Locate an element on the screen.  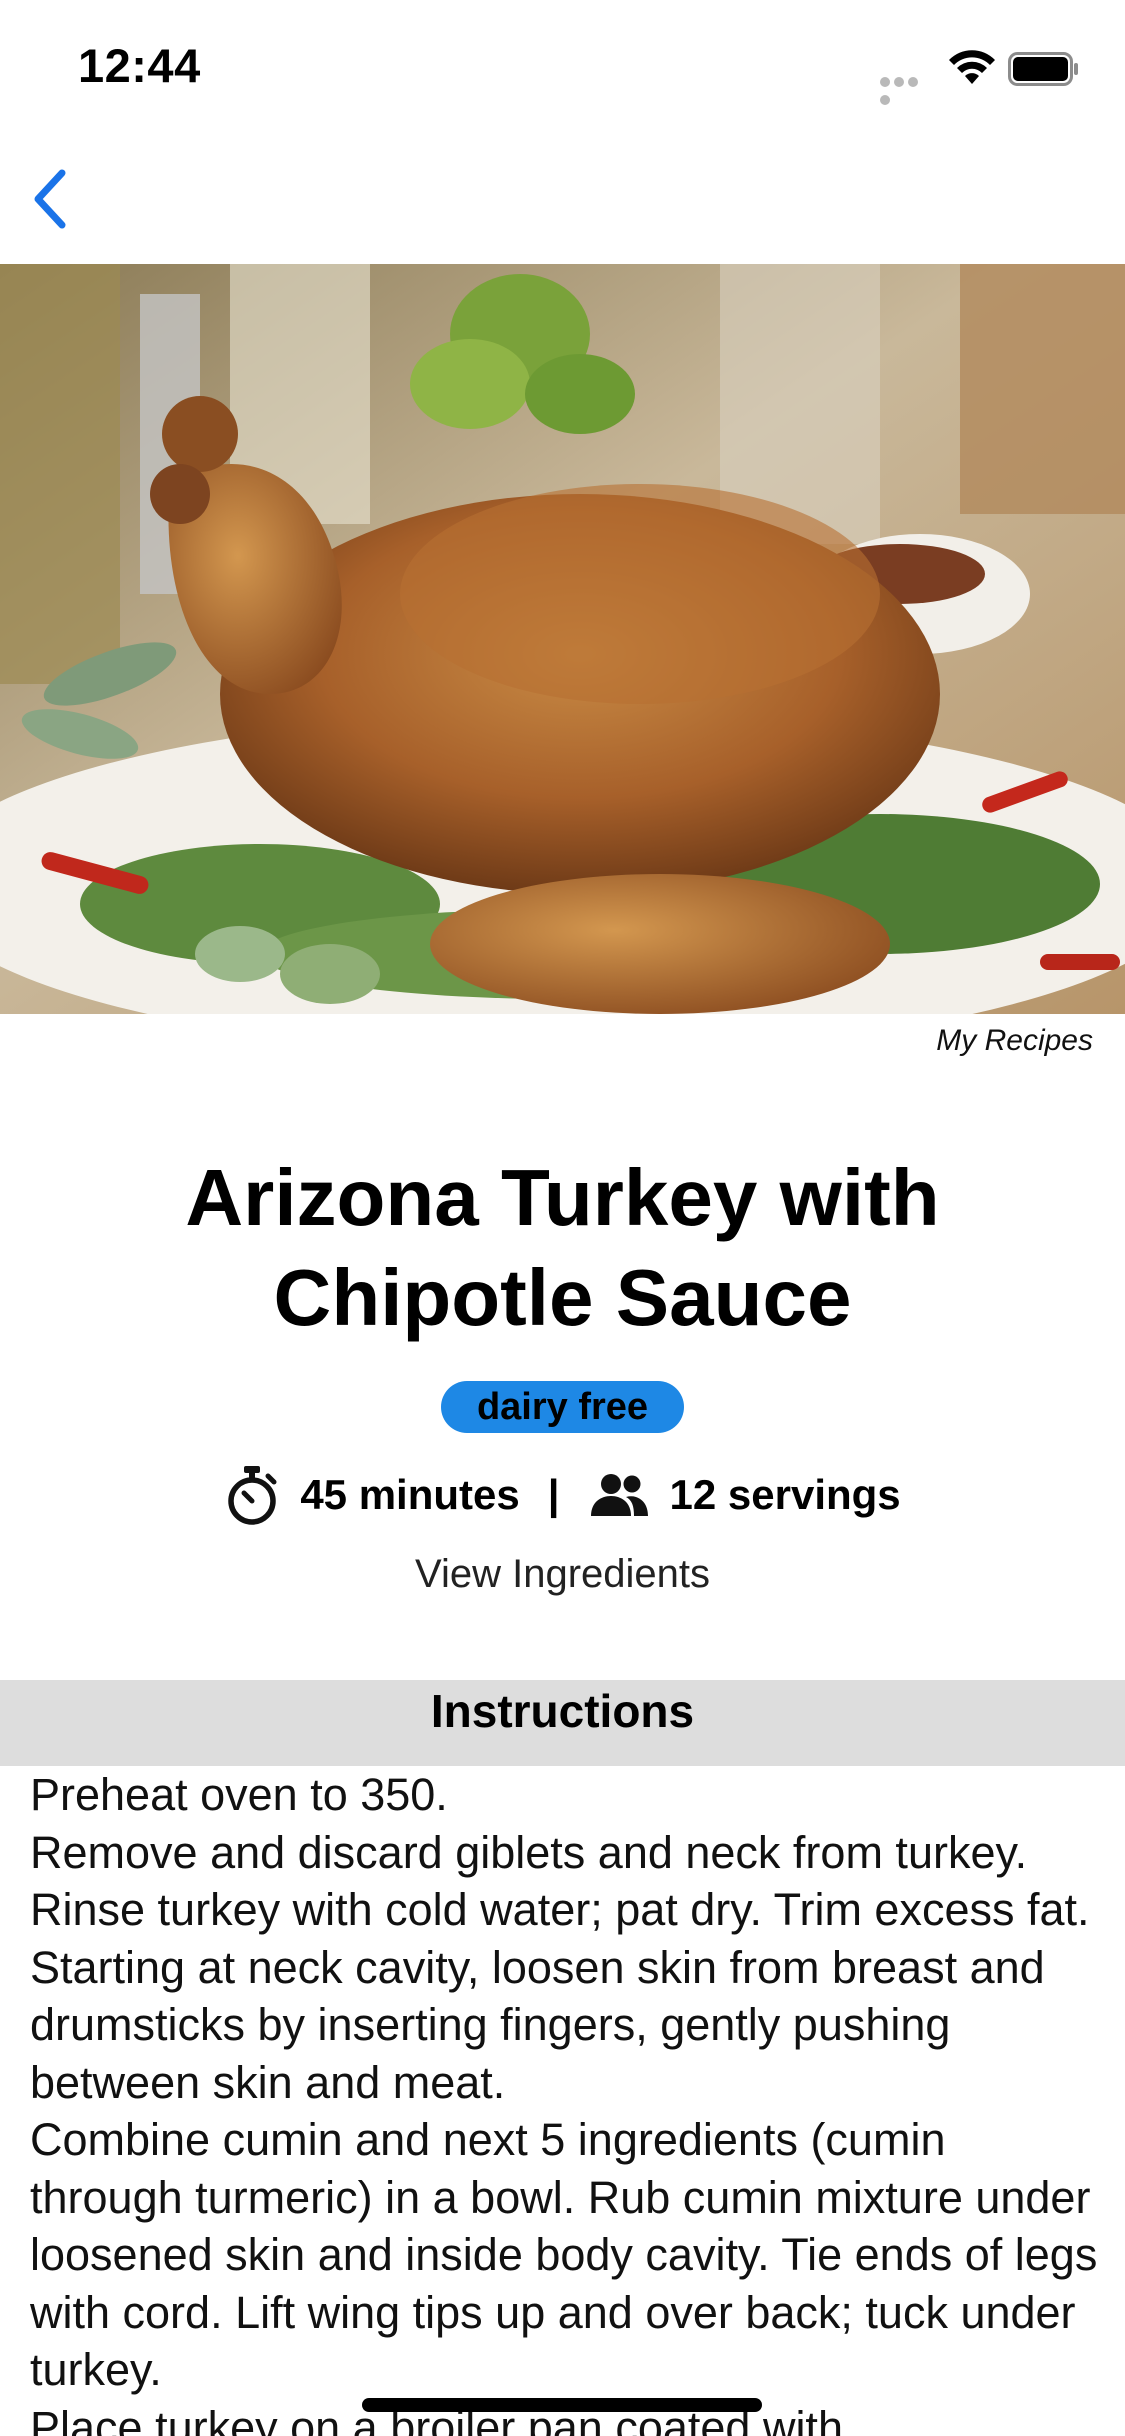
diet-badge: dairy free is located at coordinates (562, 1407).